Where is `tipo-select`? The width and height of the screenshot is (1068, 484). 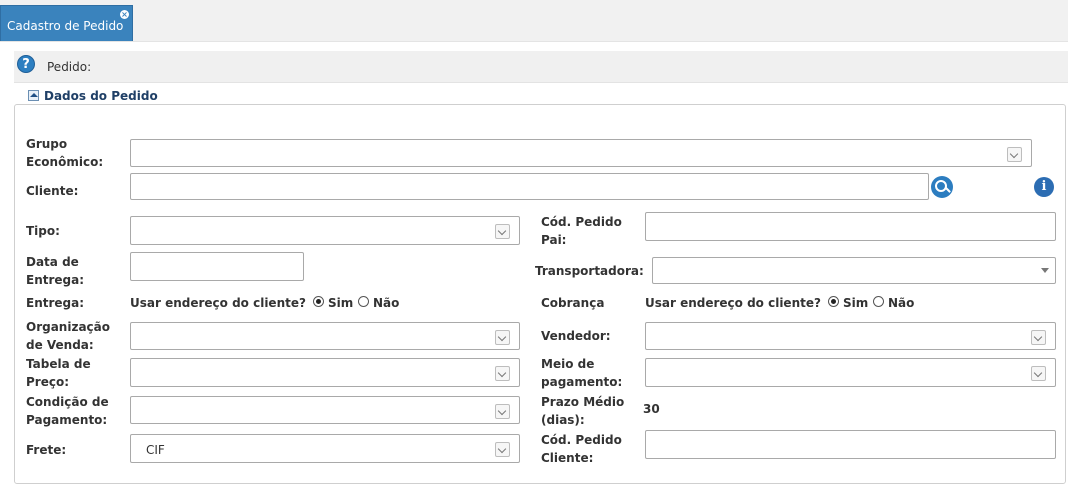
tipo-select is located at coordinates (325, 230).